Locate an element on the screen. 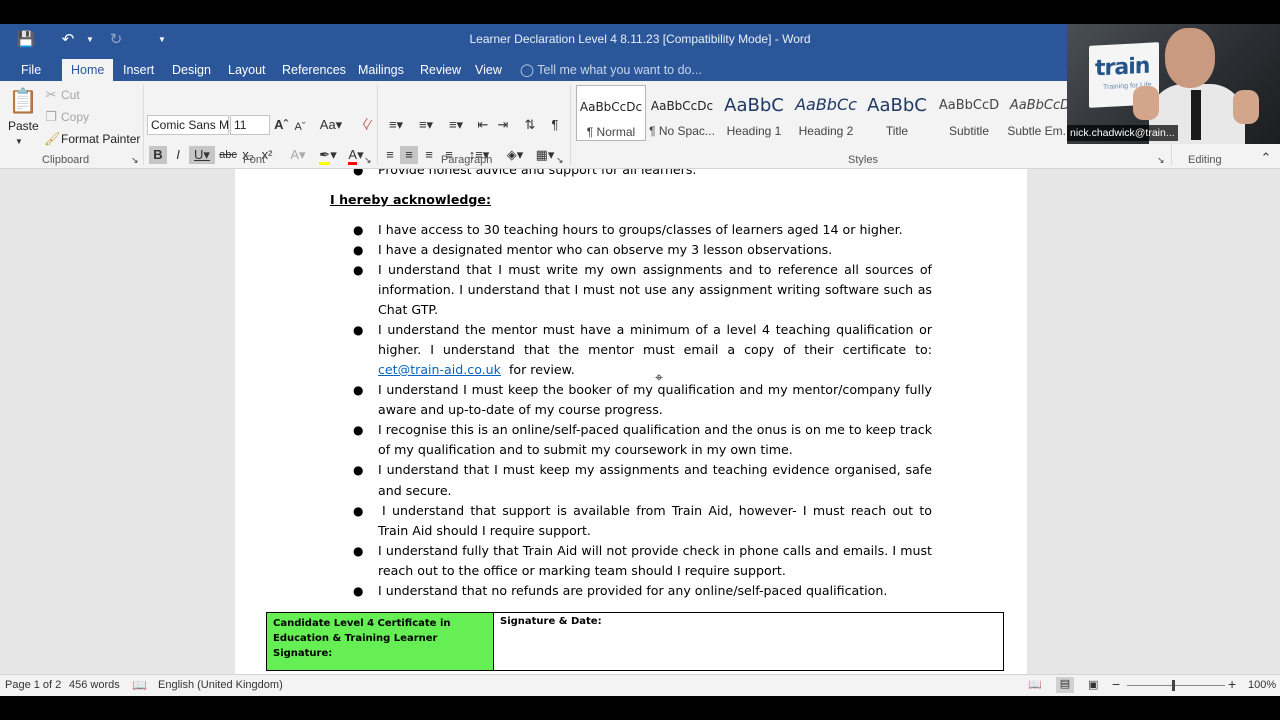 This screenshot has height=720, width=1280. doc-line: cet@train-aid.co.uk for review. is located at coordinates (476, 369).